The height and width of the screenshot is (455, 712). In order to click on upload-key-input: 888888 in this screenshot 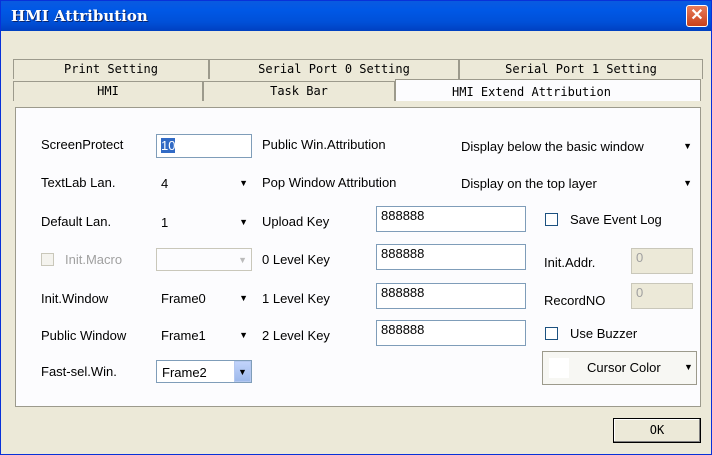, I will do `click(451, 219)`.